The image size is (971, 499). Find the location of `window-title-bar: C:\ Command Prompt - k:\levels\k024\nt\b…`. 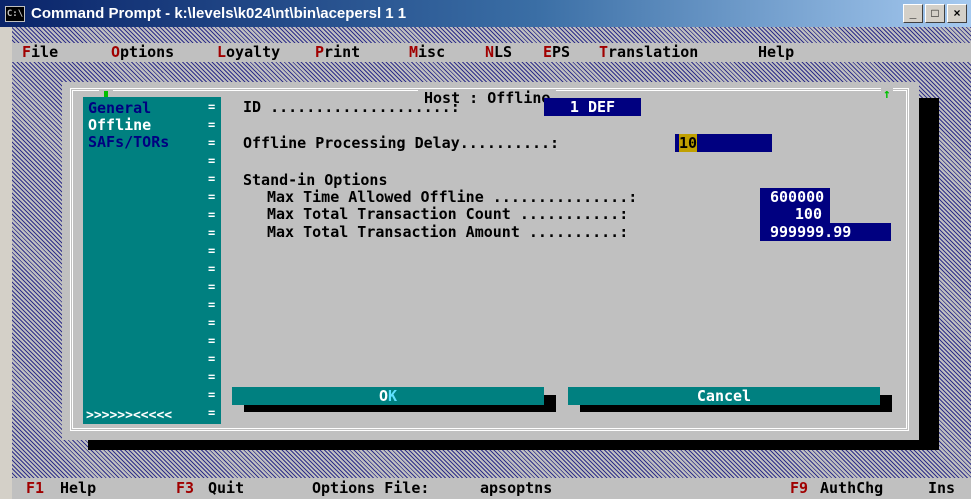

window-title-bar: C:\ Command Prompt - k:\levels\k024\nt\b… is located at coordinates (485, 13).